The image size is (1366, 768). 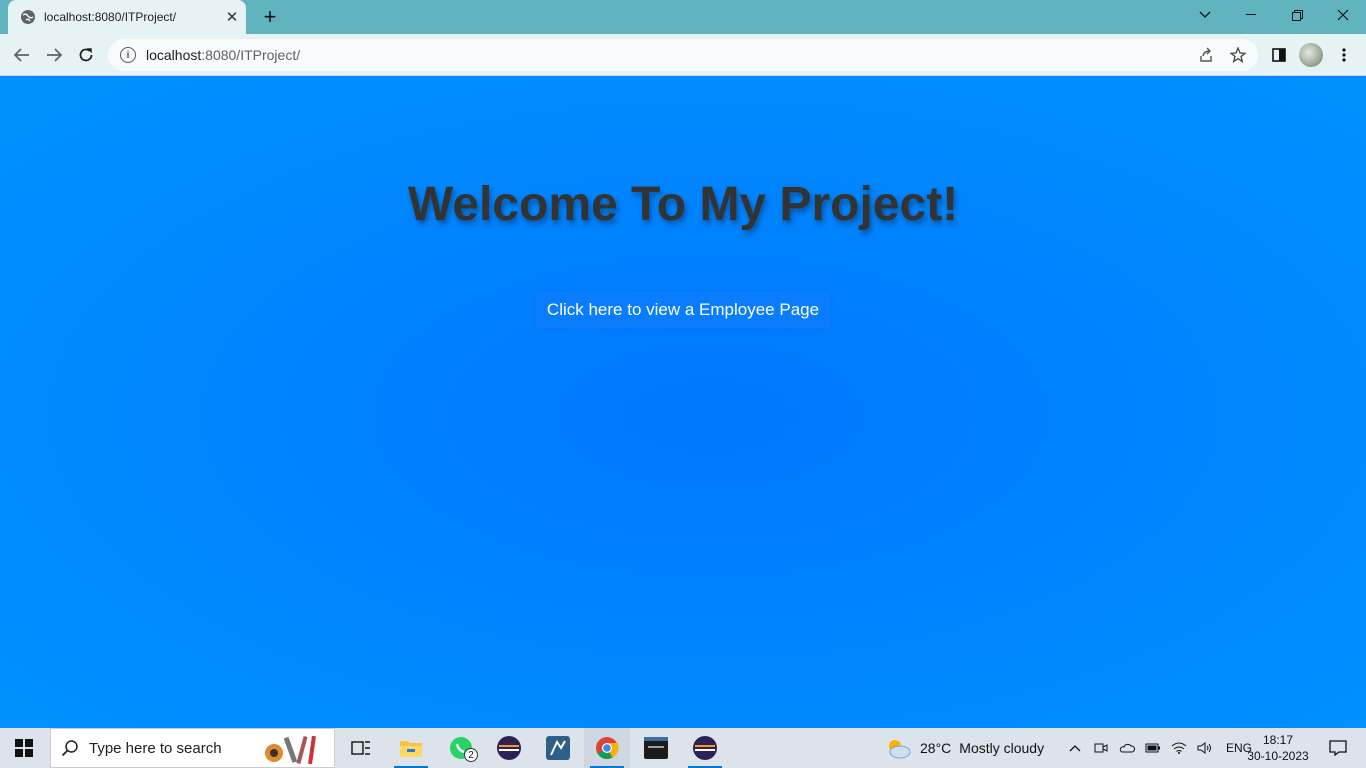 I want to click on forward-icon, so click(x=54, y=55).